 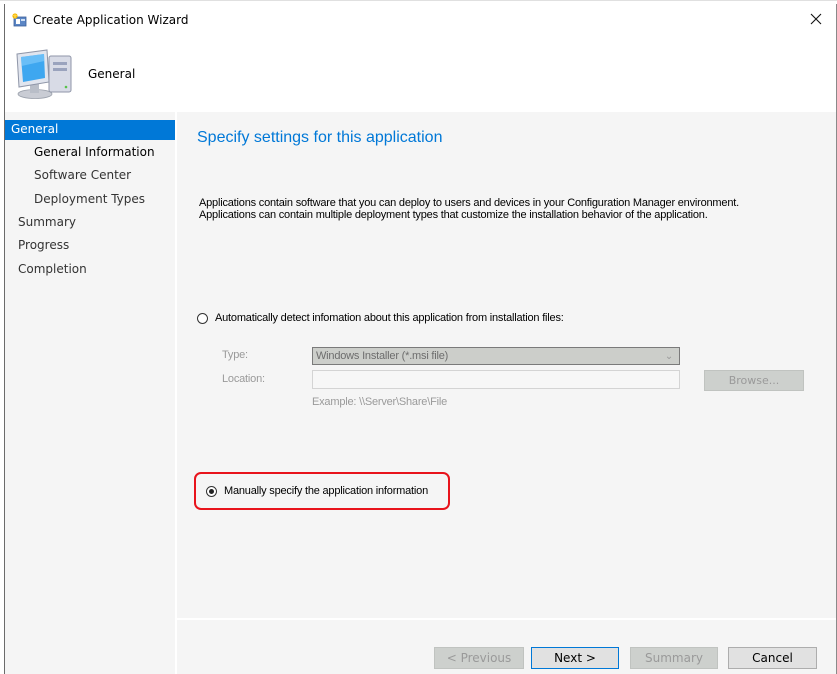 I want to click on nav-item-summary: Summary, so click(x=90, y=223).